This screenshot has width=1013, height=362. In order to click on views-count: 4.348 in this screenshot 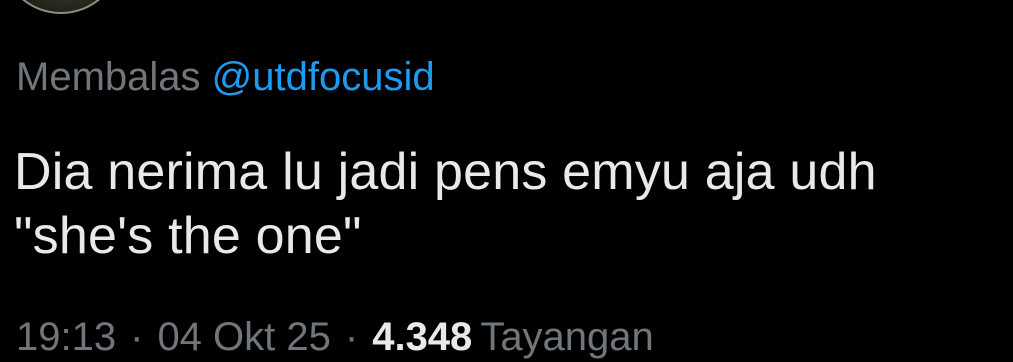, I will do `click(422, 337)`.